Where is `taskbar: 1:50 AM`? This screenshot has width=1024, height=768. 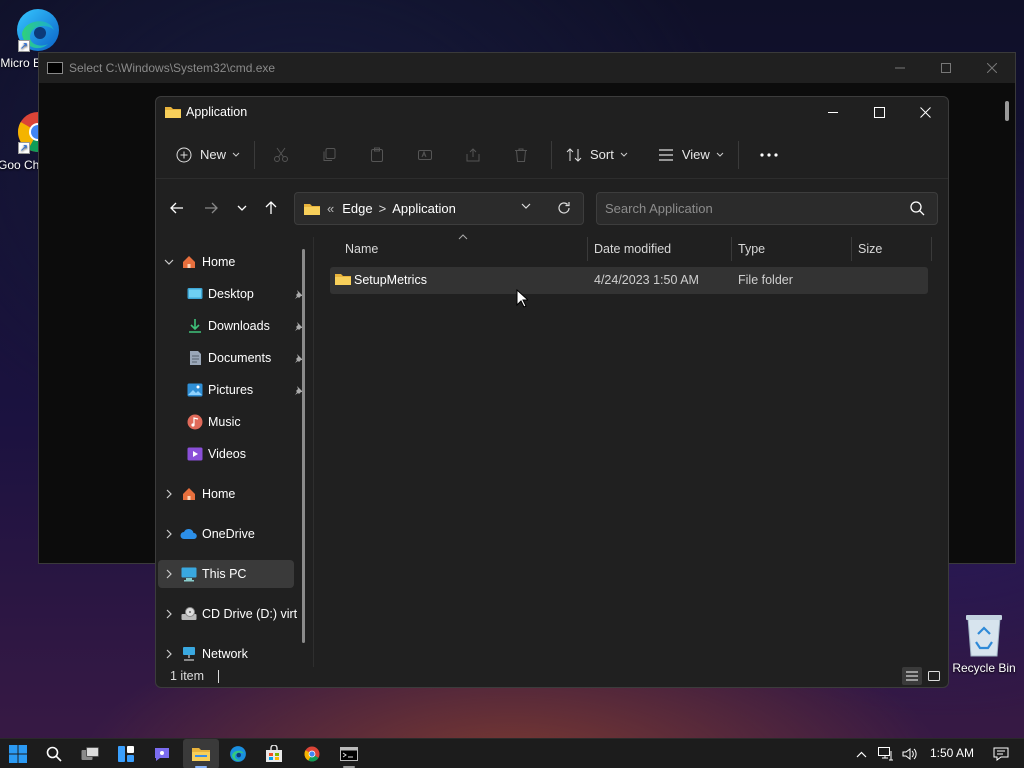
taskbar: 1:50 AM is located at coordinates (512, 753).